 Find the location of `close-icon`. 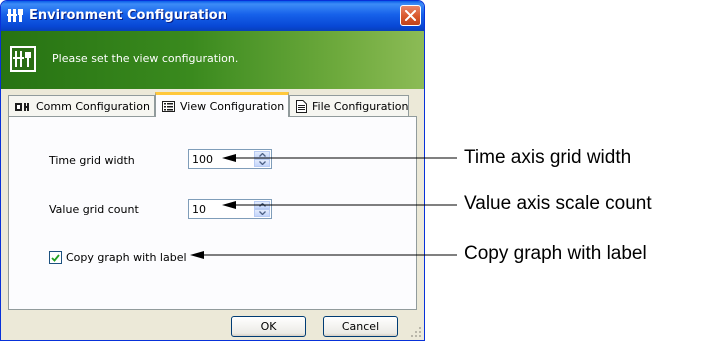

close-icon is located at coordinates (410, 15).